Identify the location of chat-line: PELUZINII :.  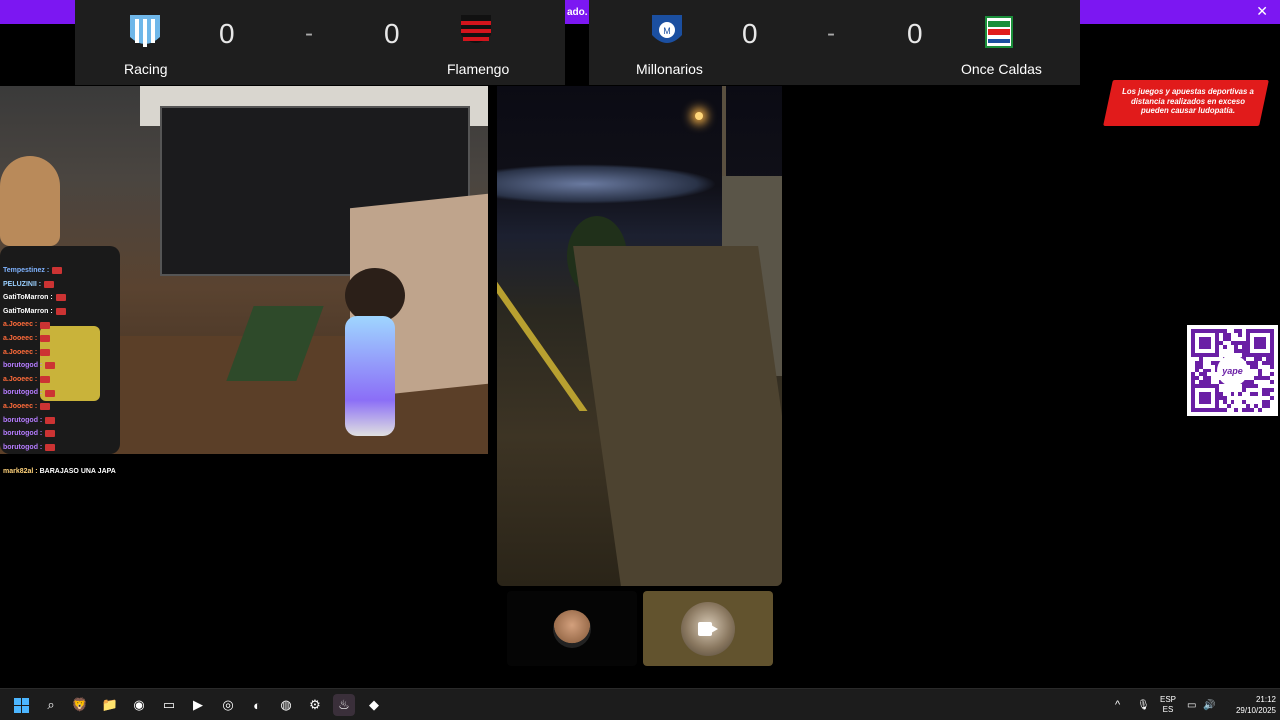
(153, 285).